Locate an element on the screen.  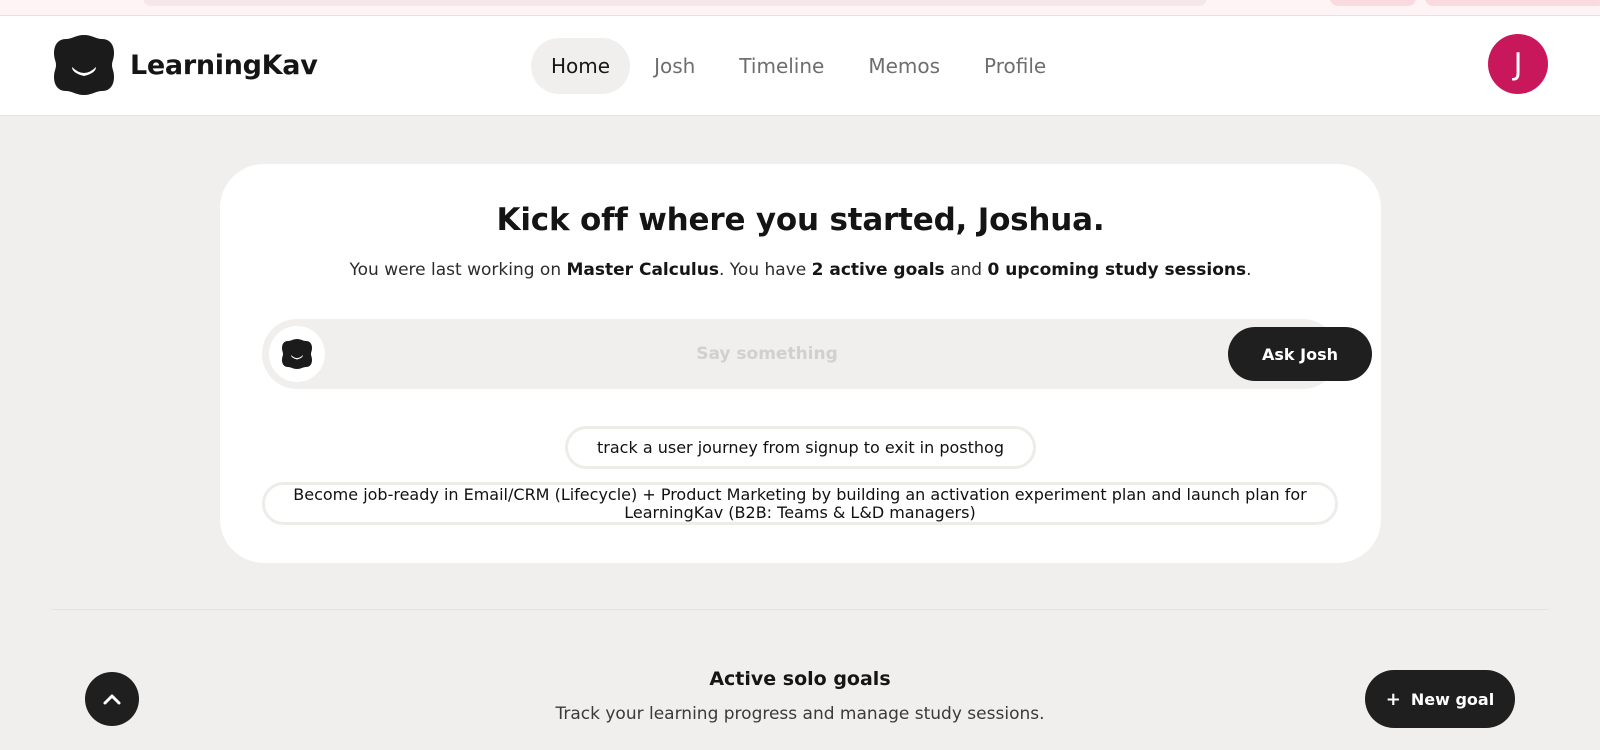
active-goals-count: 2 active goals is located at coordinates (878, 270).